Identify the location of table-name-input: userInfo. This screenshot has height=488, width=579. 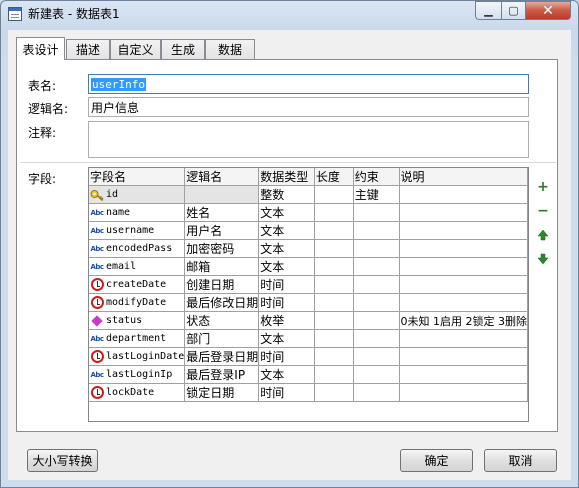
(308, 84).